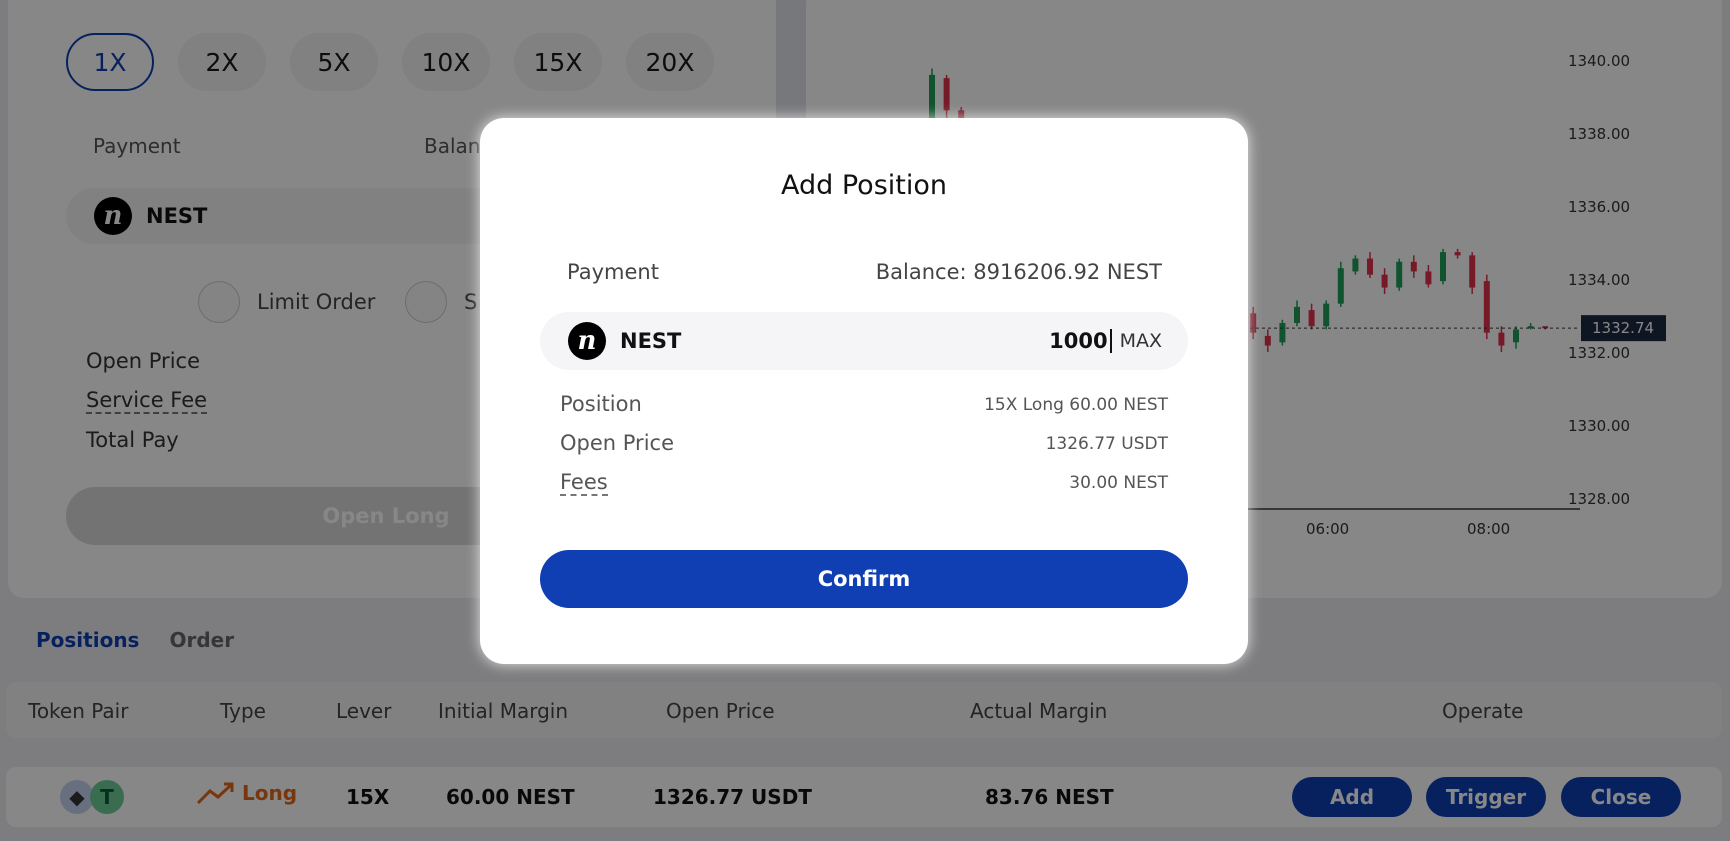 Image resolution: width=1730 pixels, height=841 pixels. I want to click on max-button: MAX, so click(1141, 341).